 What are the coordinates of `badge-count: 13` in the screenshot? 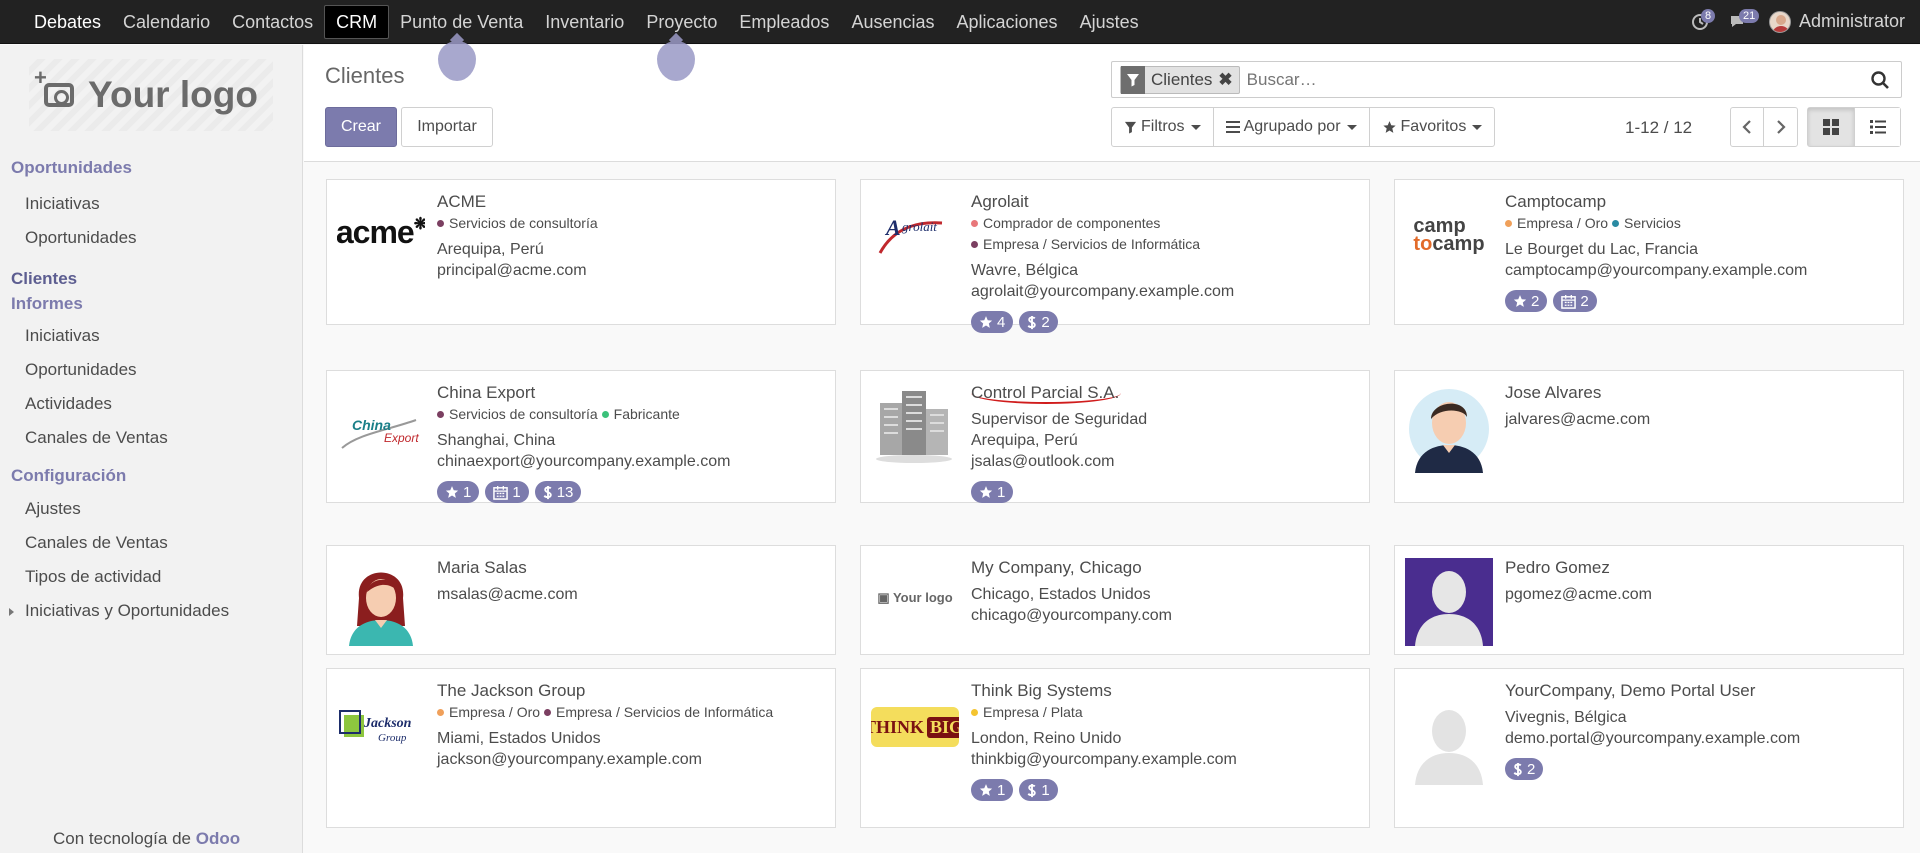 It's located at (565, 492).